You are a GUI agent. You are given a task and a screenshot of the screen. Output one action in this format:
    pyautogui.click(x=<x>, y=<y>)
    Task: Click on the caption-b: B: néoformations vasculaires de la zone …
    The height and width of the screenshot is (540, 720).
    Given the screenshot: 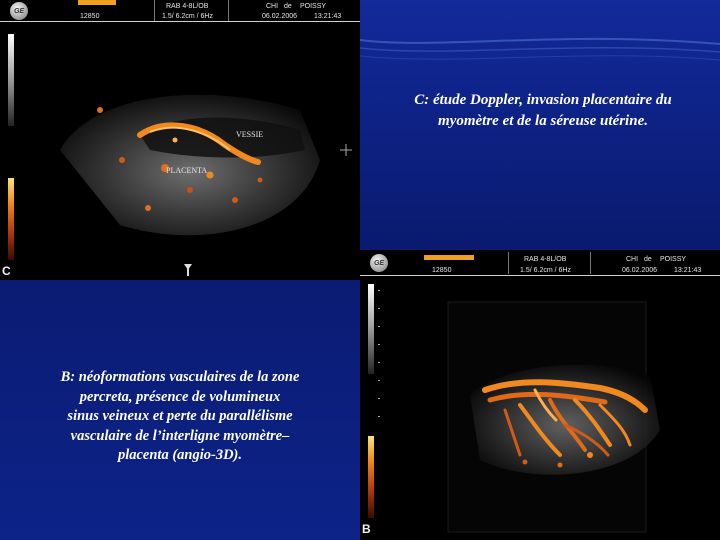 What is the action you would take?
    pyautogui.click(x=180, y=416)
    